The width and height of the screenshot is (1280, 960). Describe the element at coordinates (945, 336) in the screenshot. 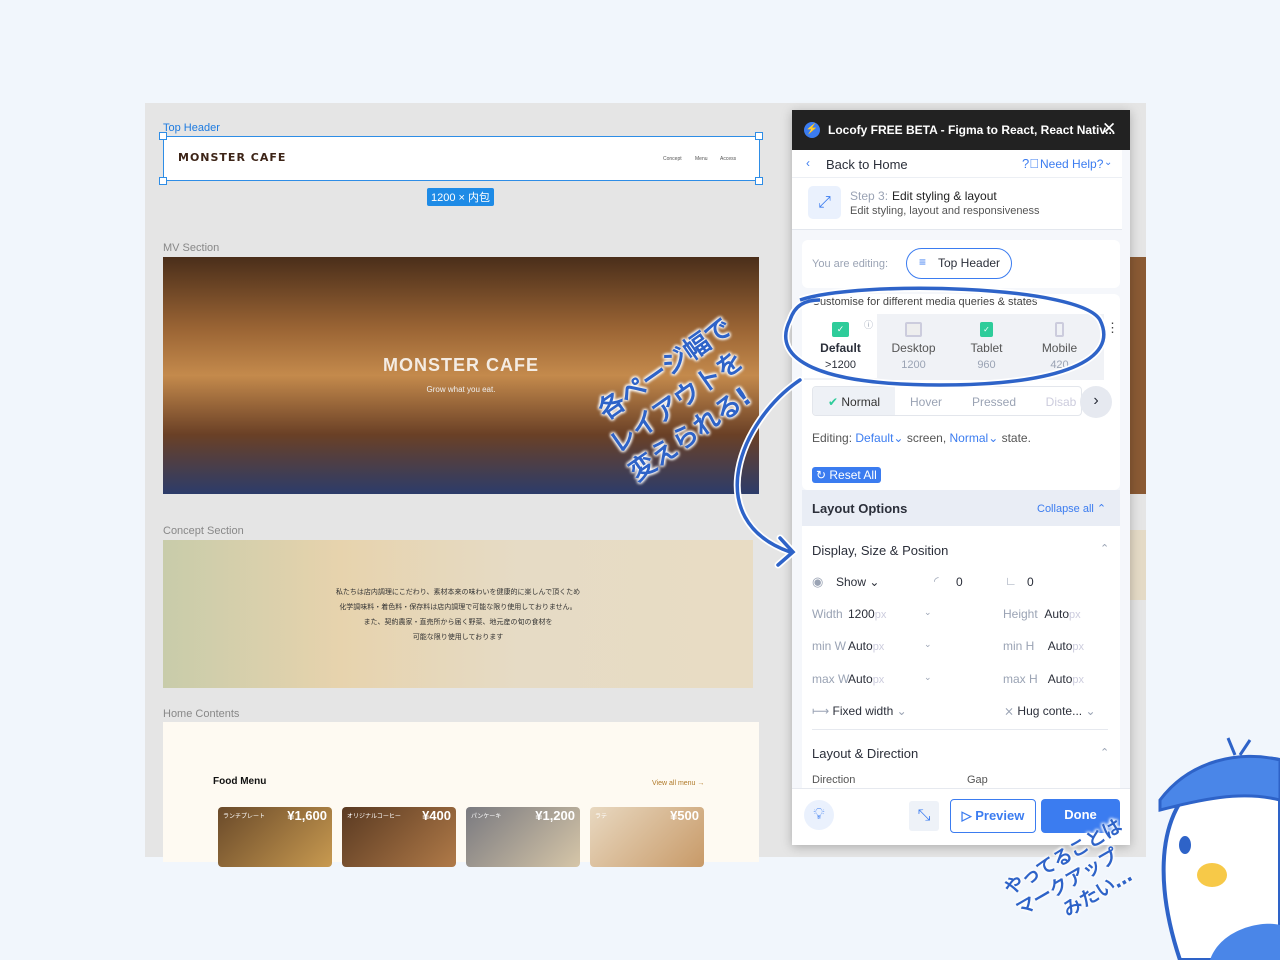

I see `annotation-ellipse` at that location.